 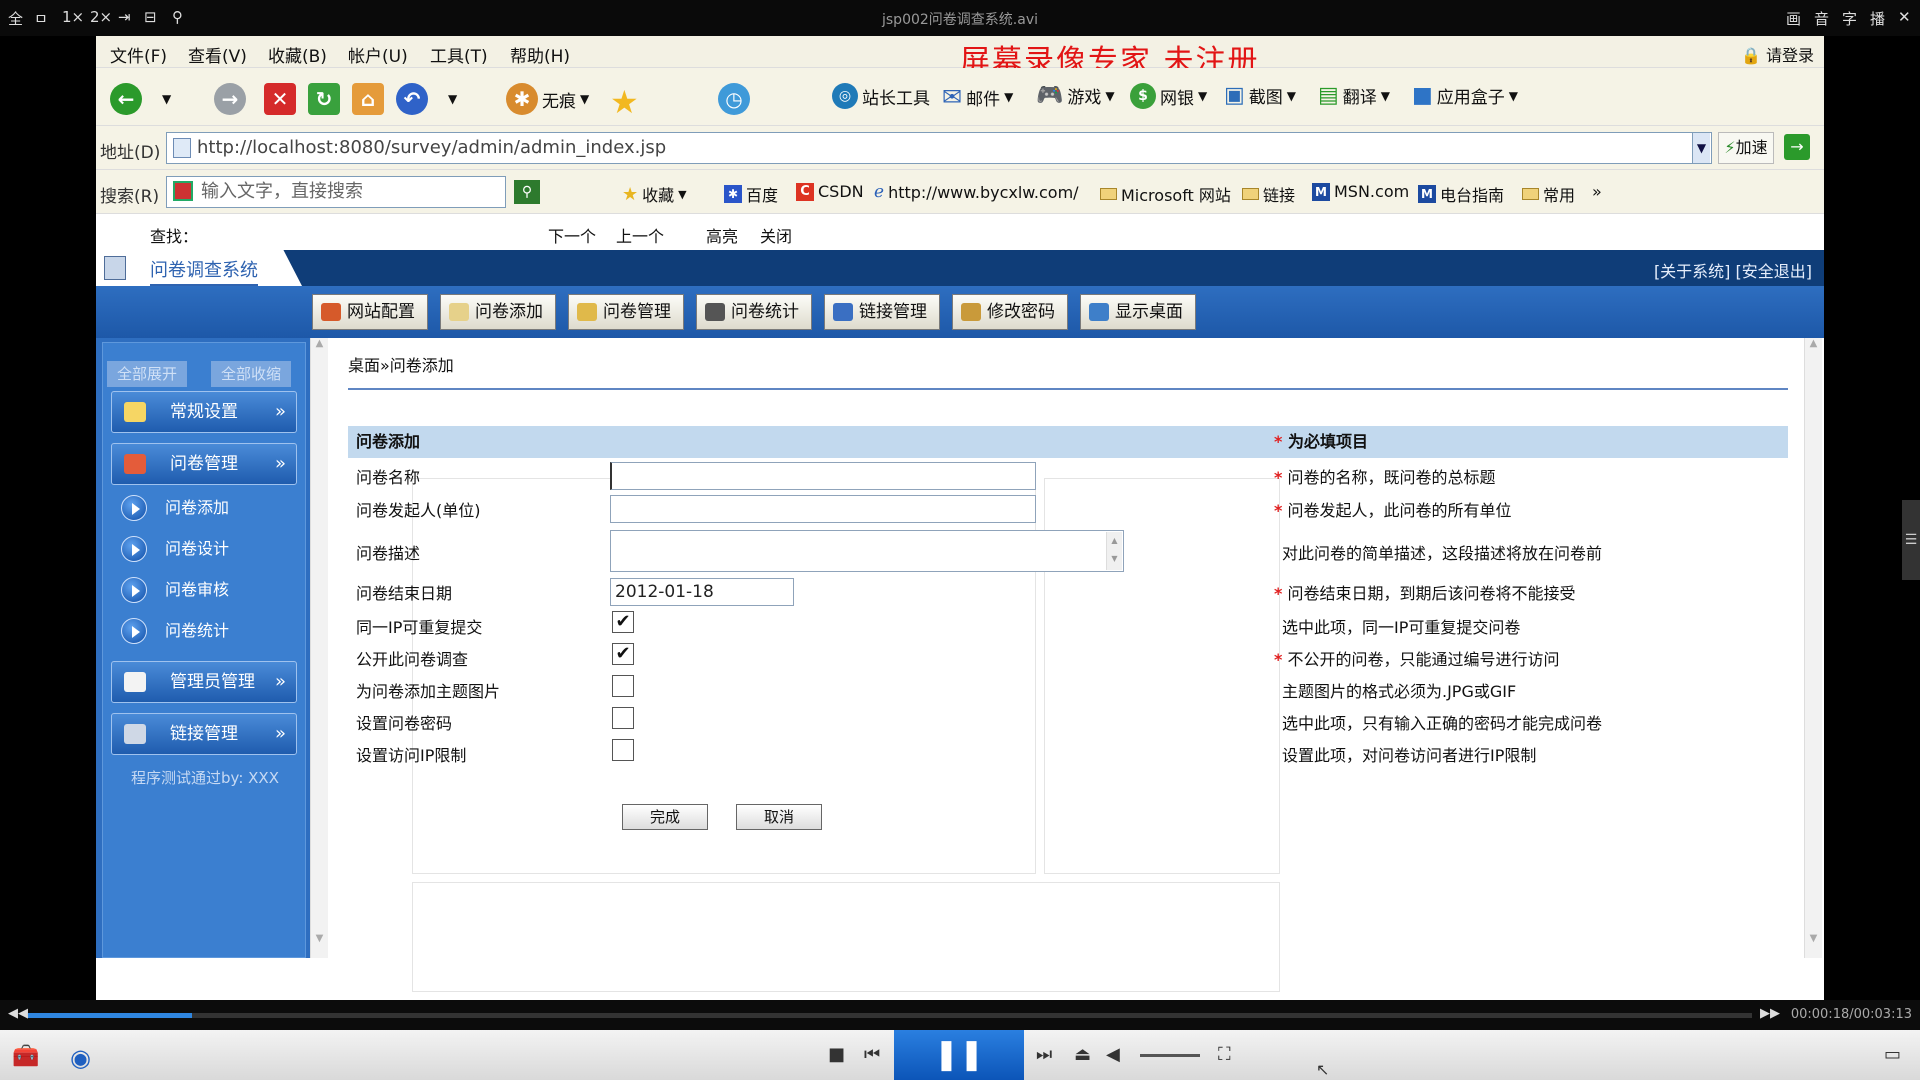 I want to click on back-dropdown-icon: ▼, so click(x=166, y=99).